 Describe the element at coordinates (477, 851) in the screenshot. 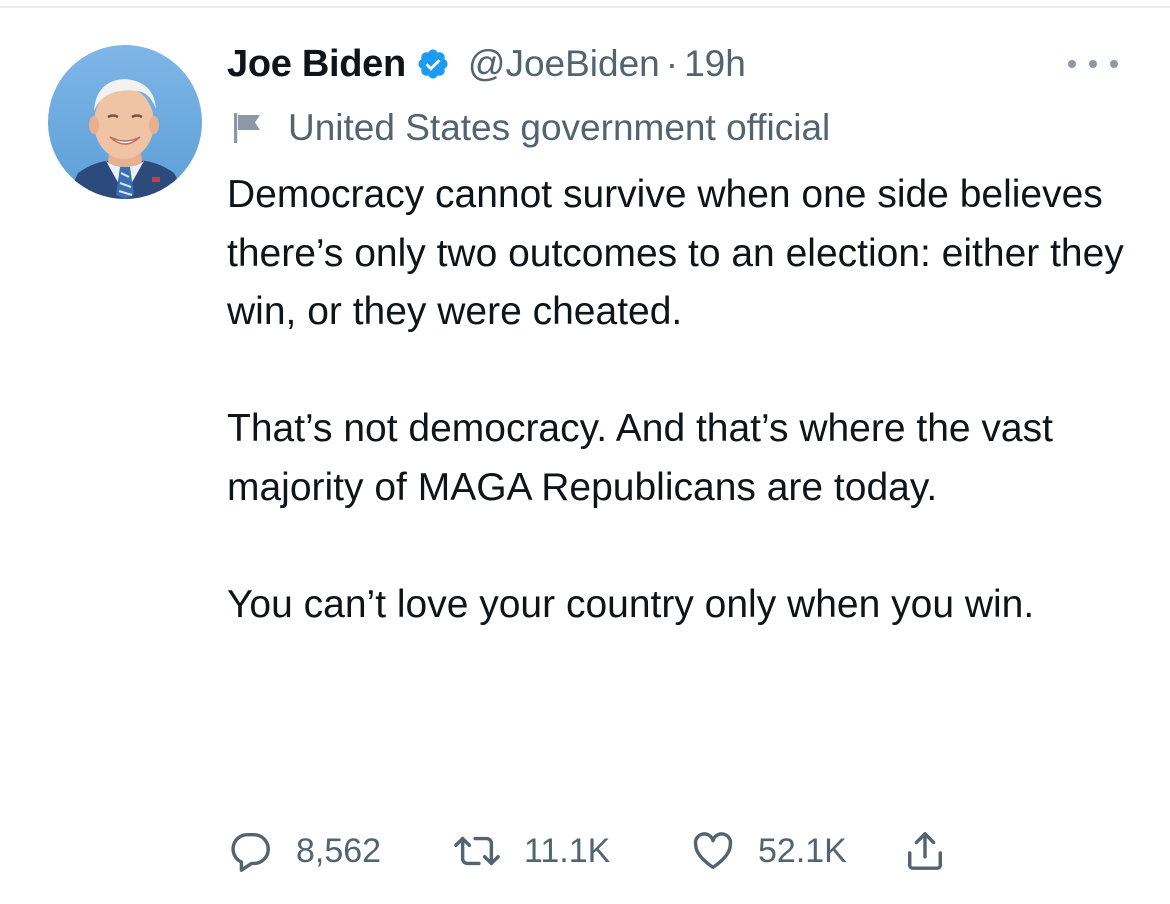

I see `retweet-icon` at that location.